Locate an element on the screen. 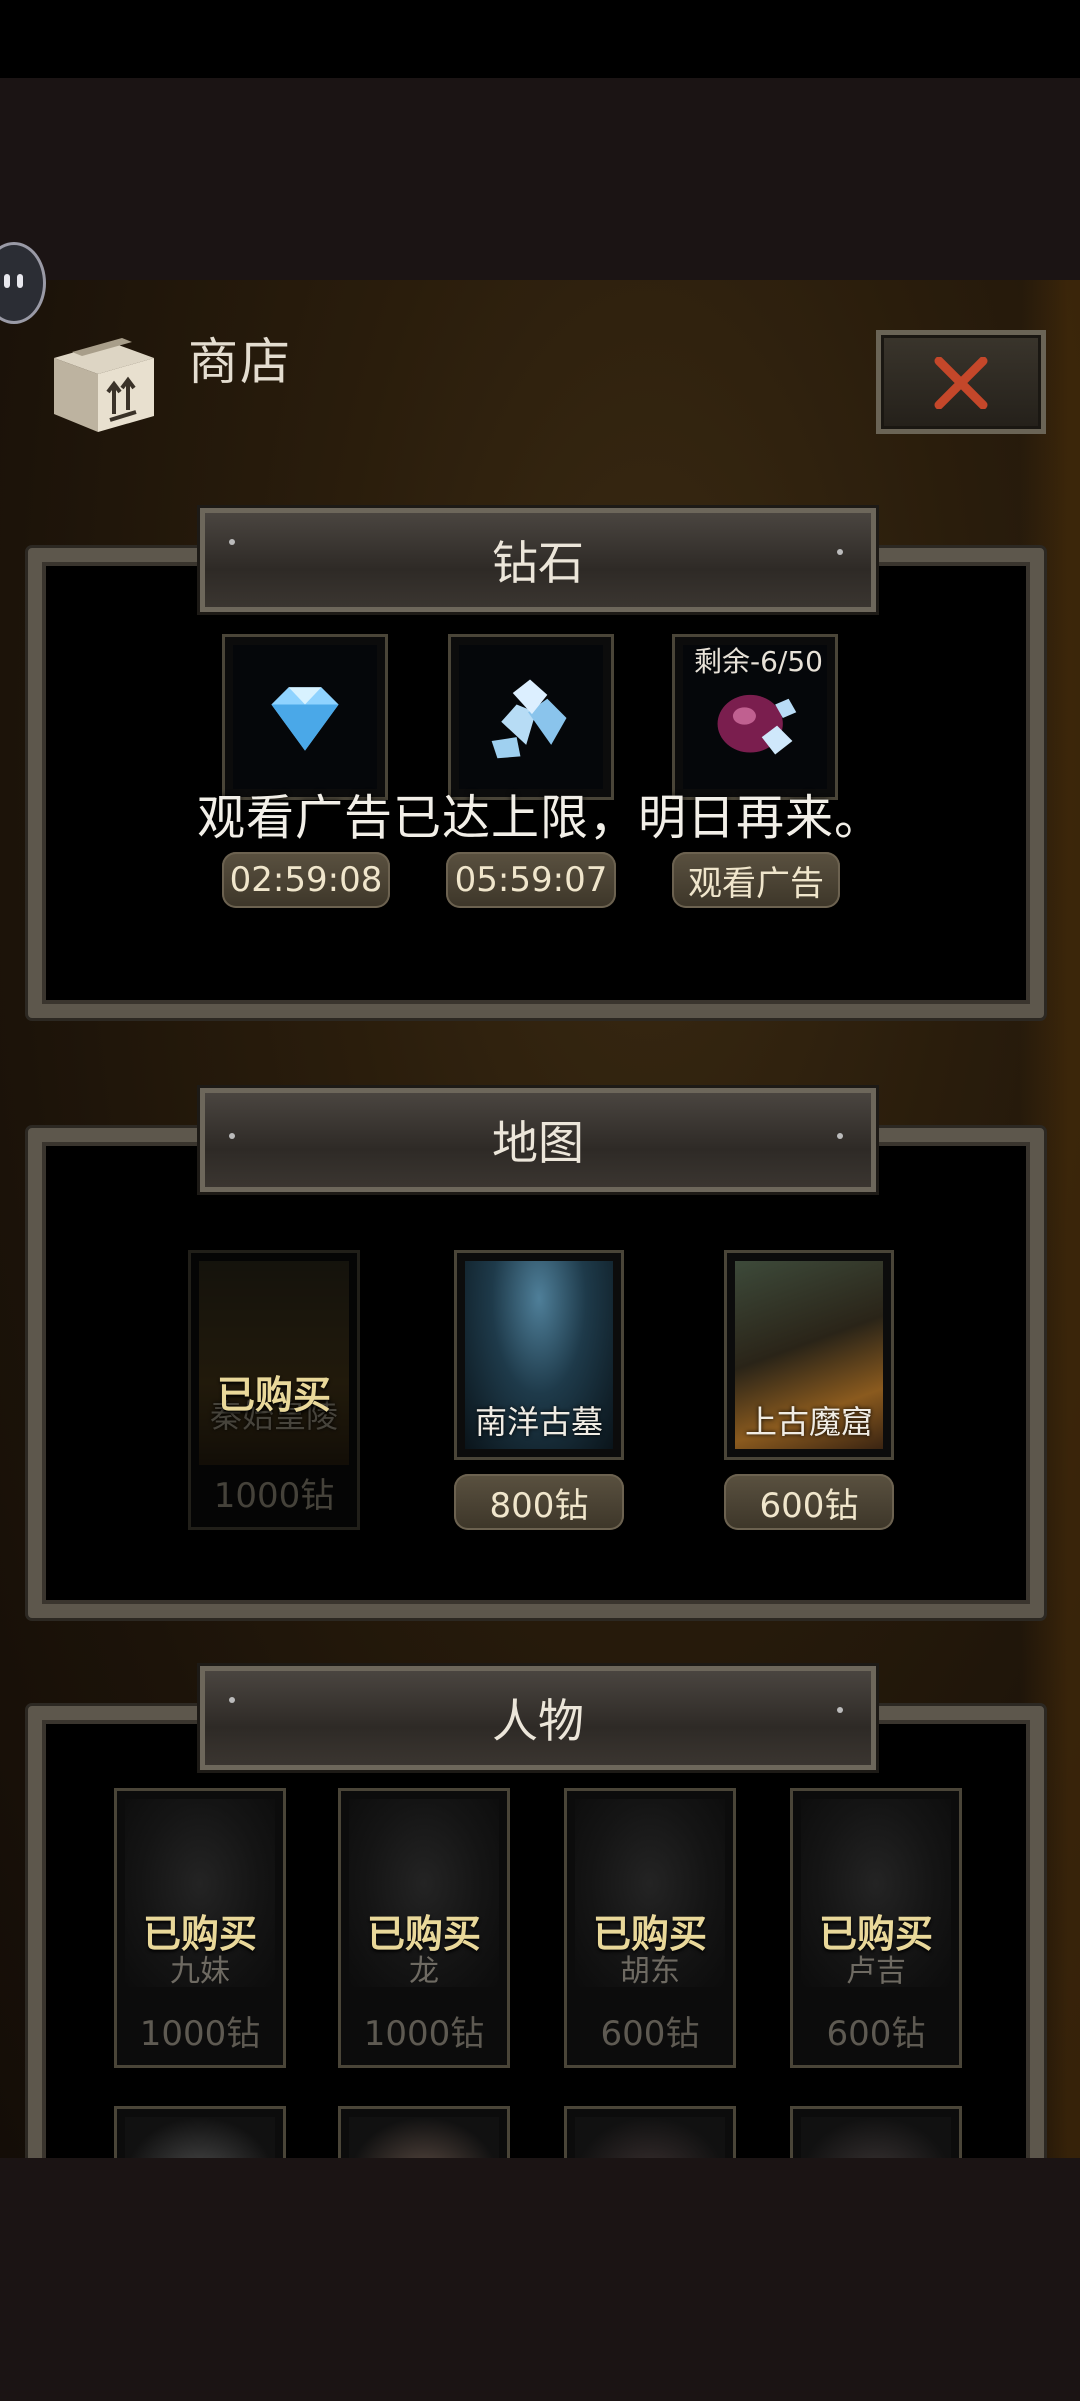 This screenshot has width=1080, height=2401. diamond-icon is located at coordinates (305, 717).